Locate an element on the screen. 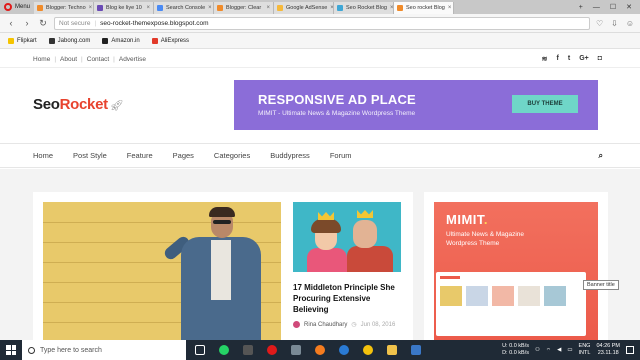 This screenshot has width=640, height=360. clock-date: 23.11.18 is located at coordinates (608, 353).